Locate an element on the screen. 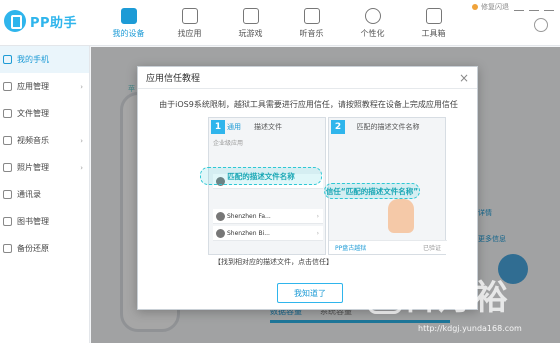 This screenshot has width=560, height=343. back-link: 通用 is located at coordinates (234, 127).